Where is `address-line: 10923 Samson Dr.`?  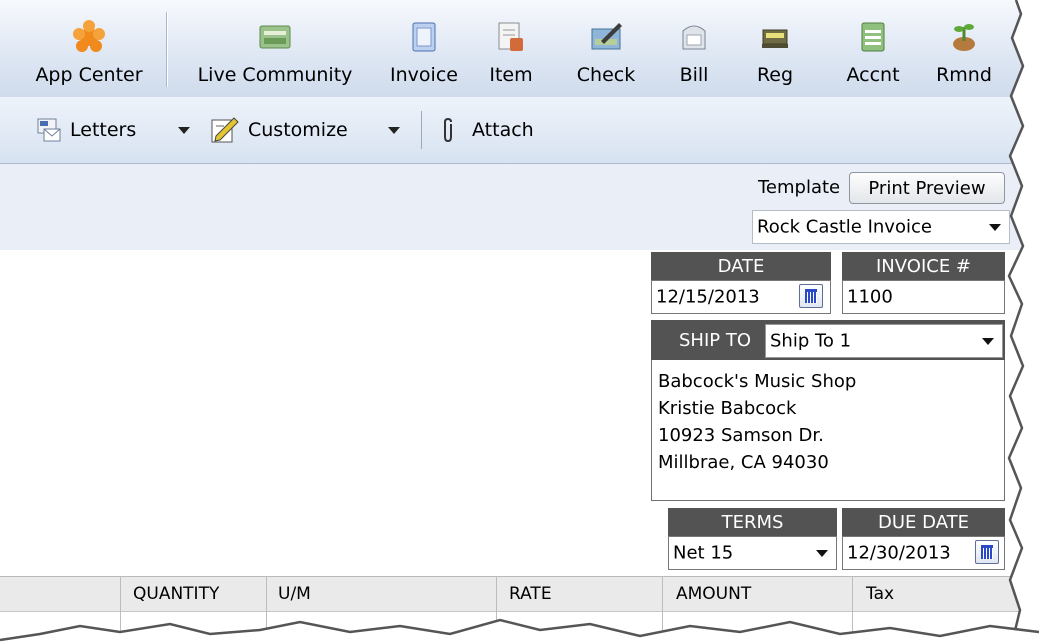
address-line: 10923 Samson Dr. is located at coordinates (741, 435).